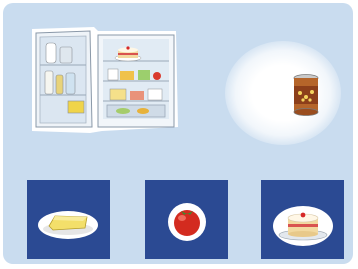  Describe the element at coordinates (303, 226) in the screenshot. I see `cake-icon` at that location.